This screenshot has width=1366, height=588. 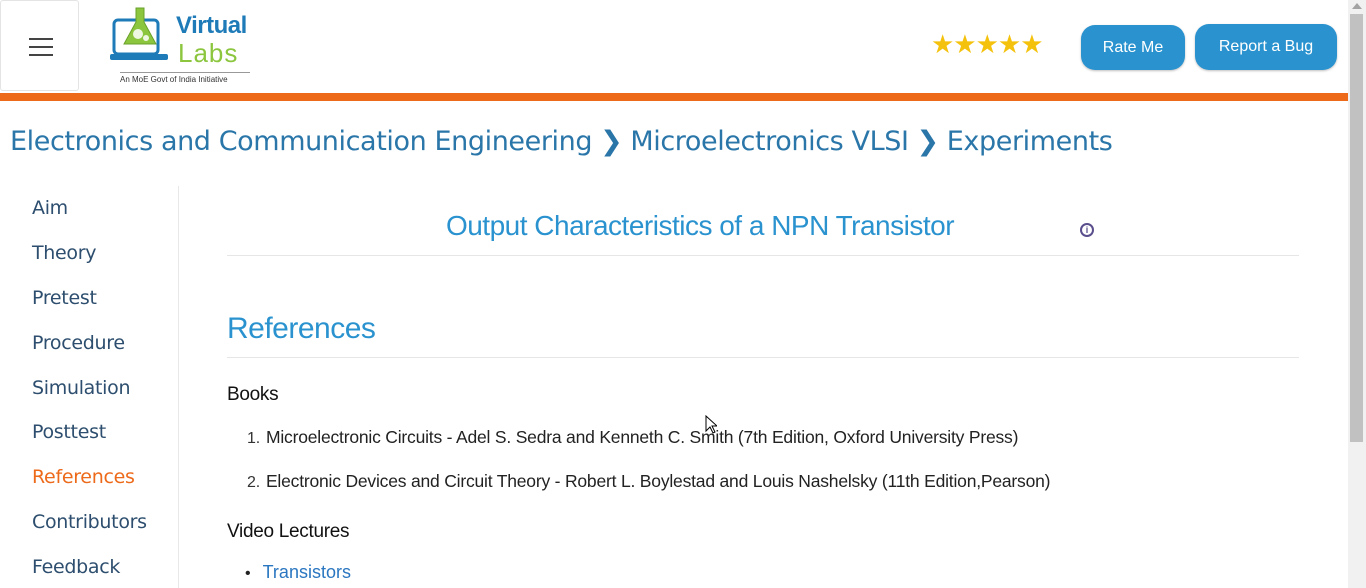 I want to click on rating-stars: ★★★★★, so click(x=987, y=44).